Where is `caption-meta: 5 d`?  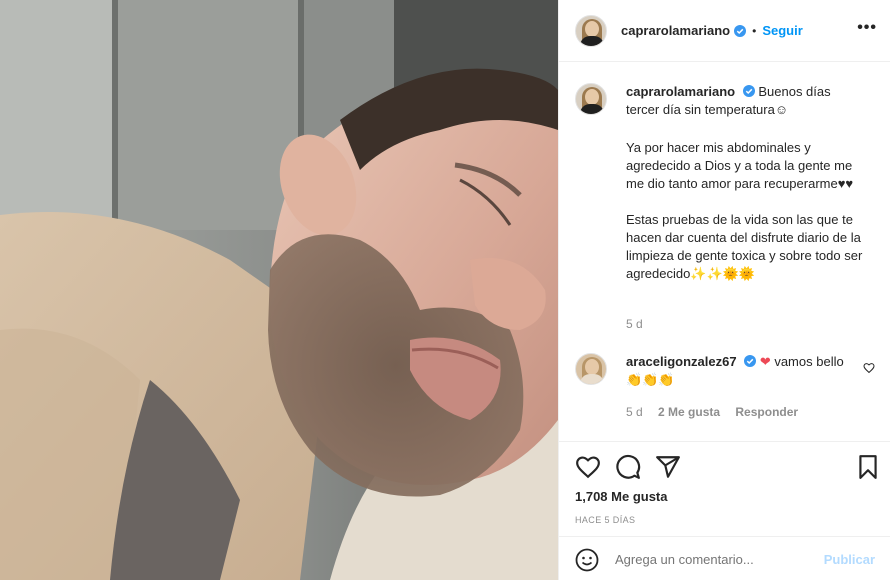
caption-meta: 5 d is located at coordinates (640, 324).